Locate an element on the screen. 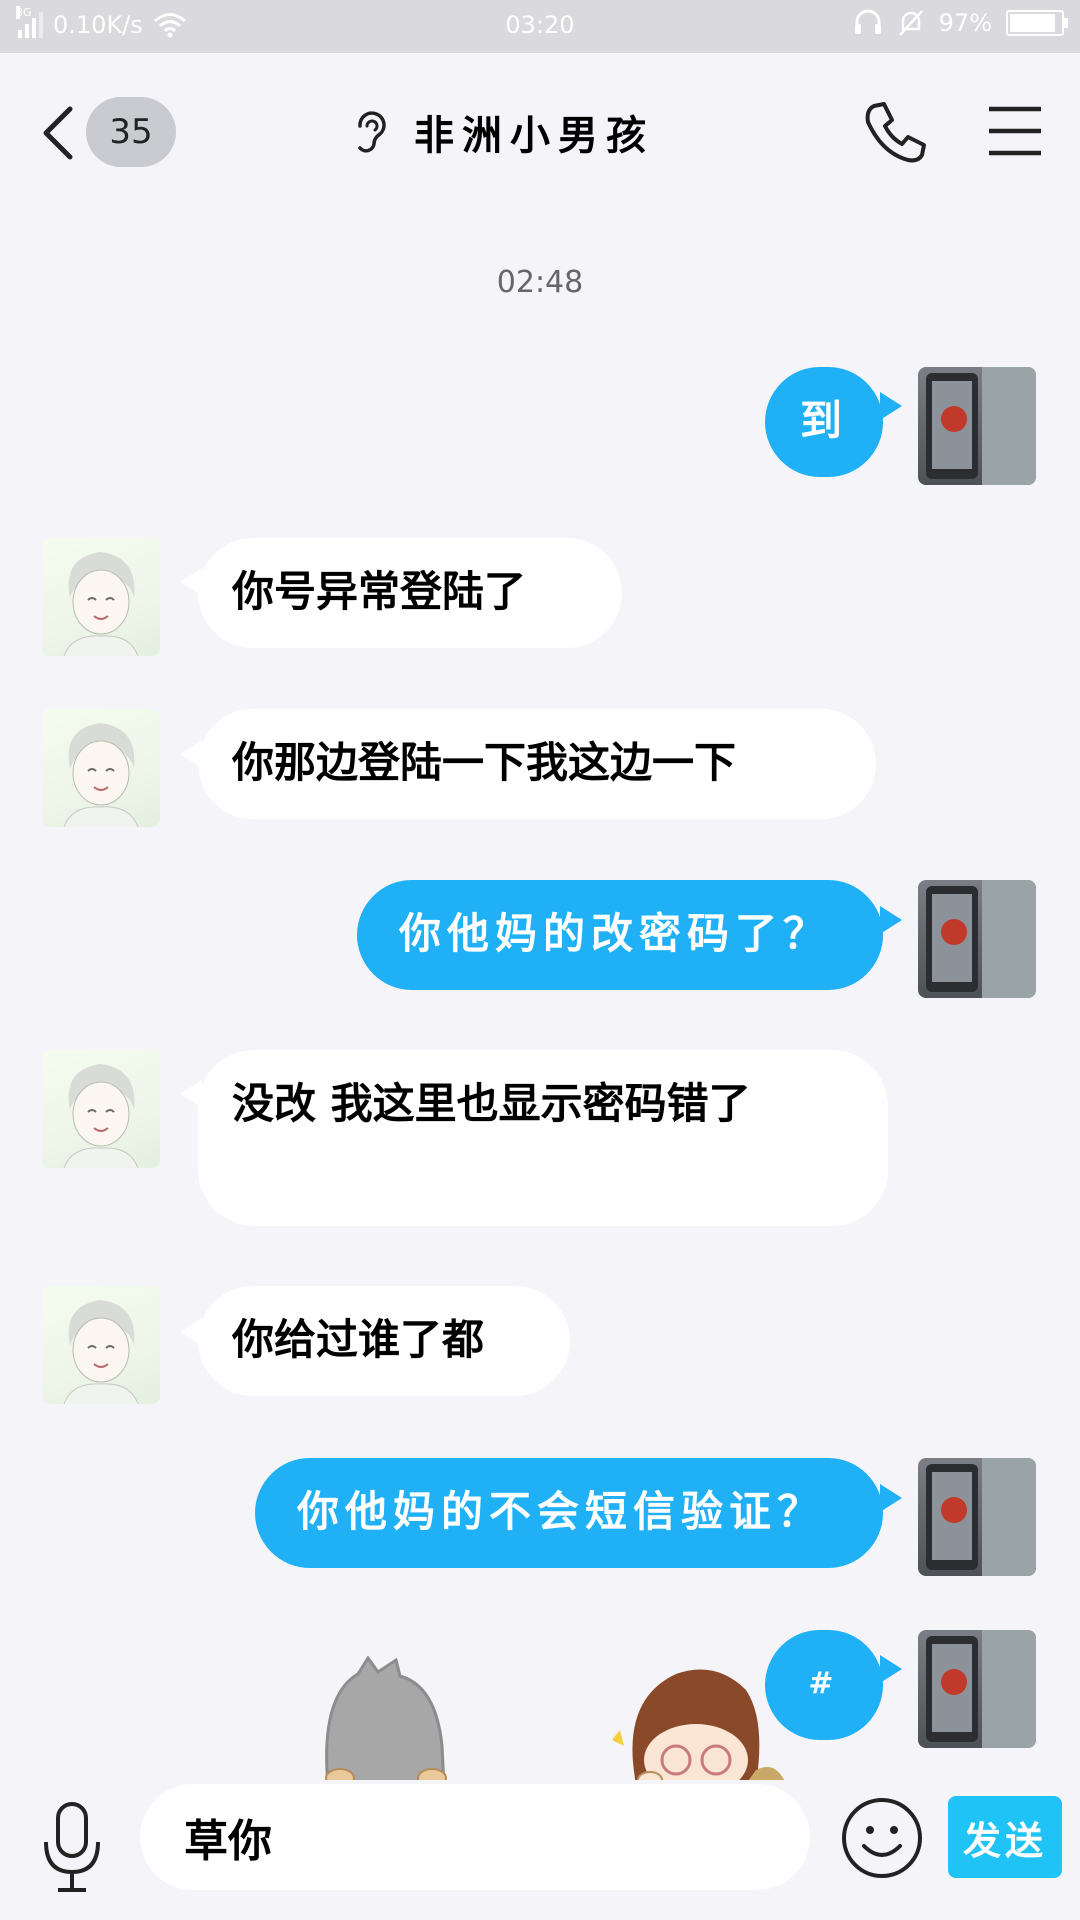  message-bubble-in: 你那边登陆一下我这边一下 is located at coordinates (537, 764).